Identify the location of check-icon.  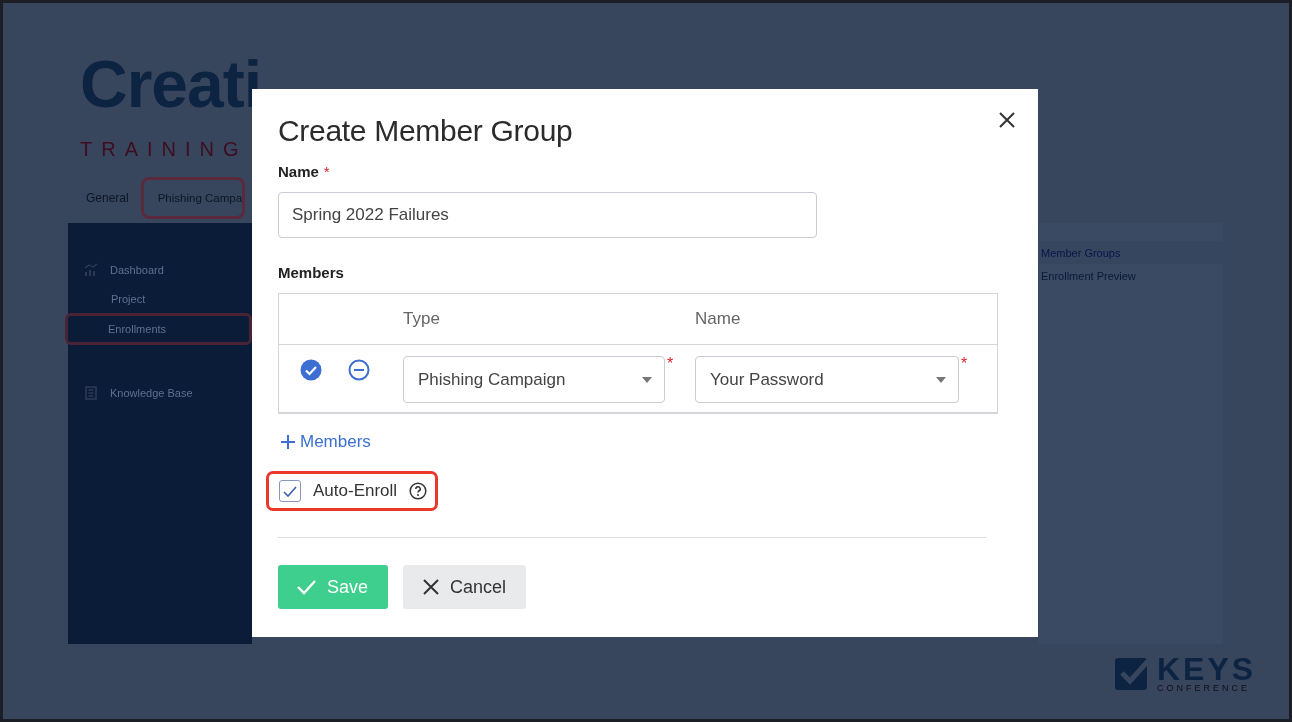
(290, 491).